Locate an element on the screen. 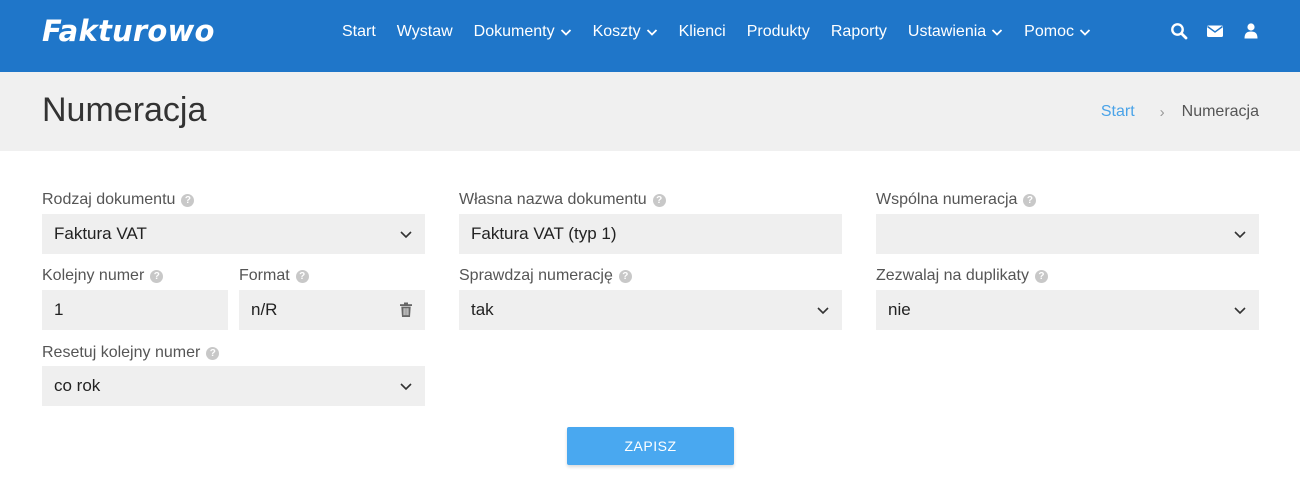 The height and width of the screenshot is (484, 1300). envelope-icon is located at coordinates (1215, 31).